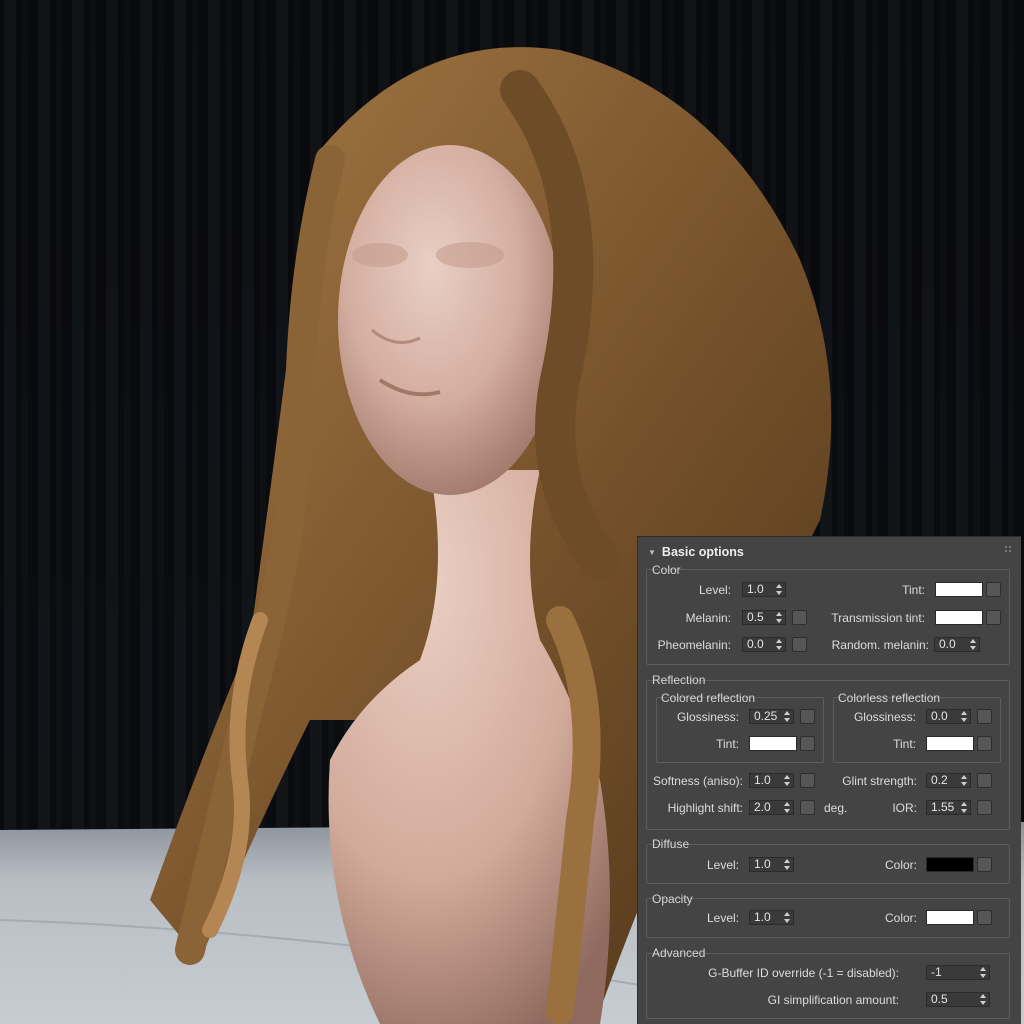 This screenshot has width=1024, height=1024. I want to click on random-melanin-value: 0.0, so click(947, 644).